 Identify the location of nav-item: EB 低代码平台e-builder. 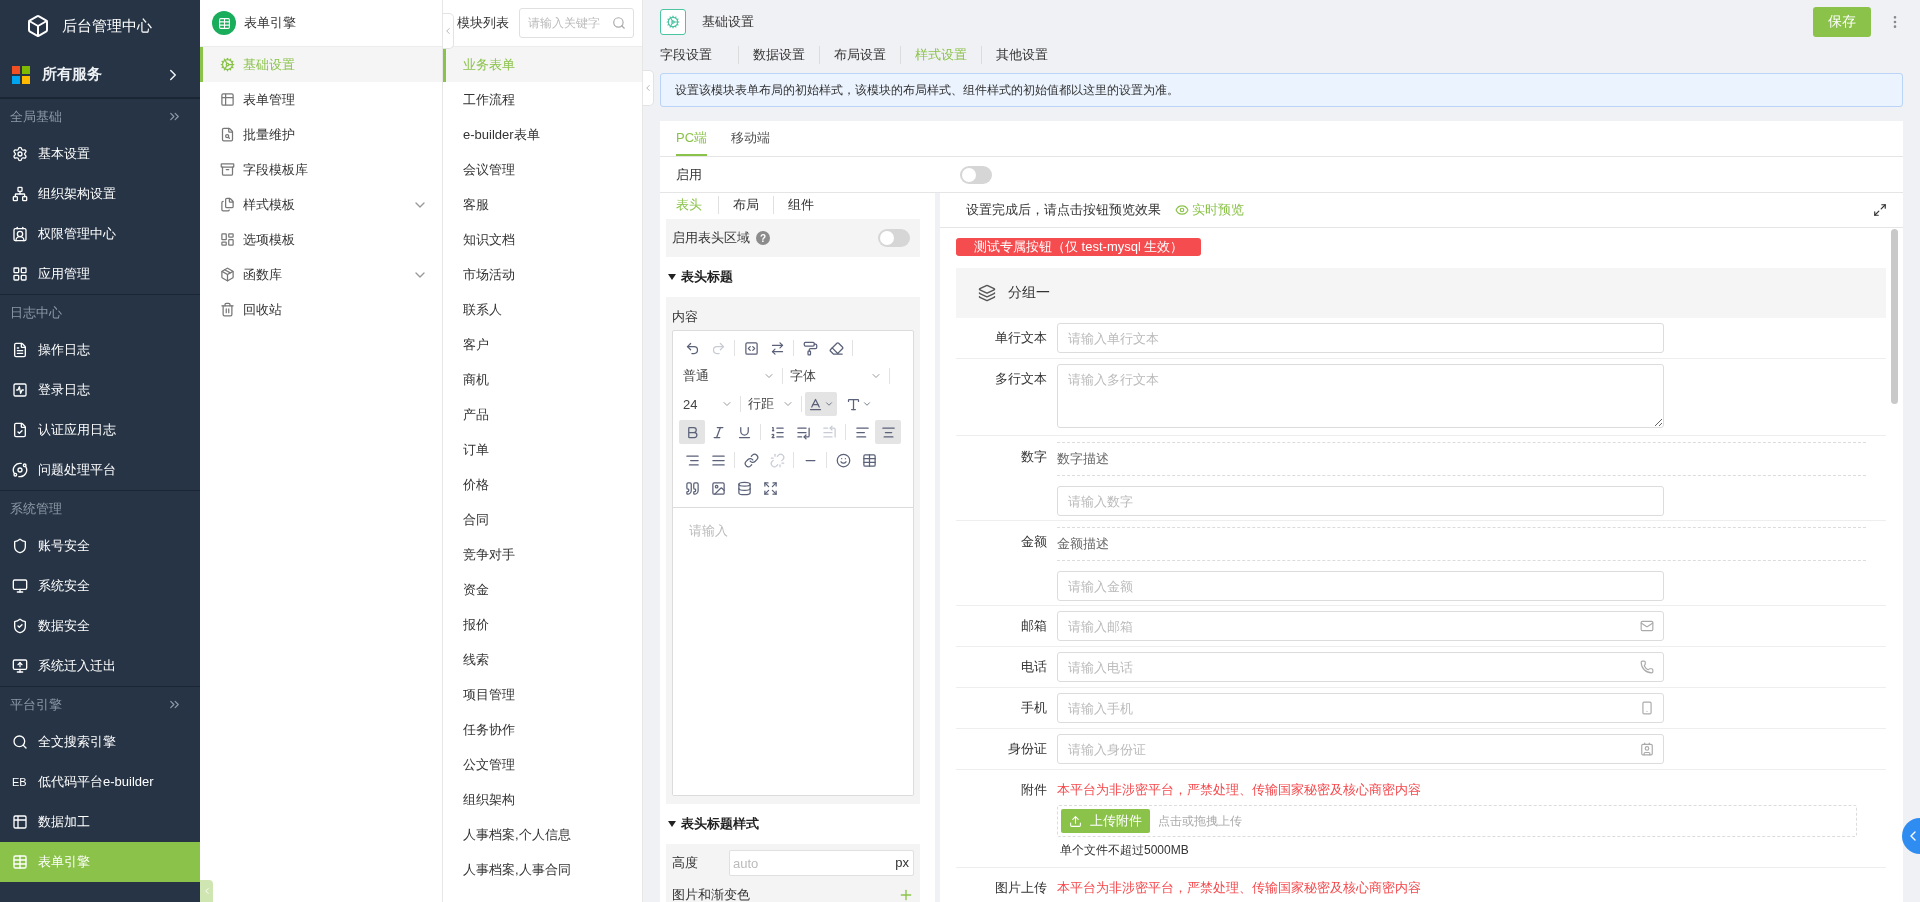
(100, 782).